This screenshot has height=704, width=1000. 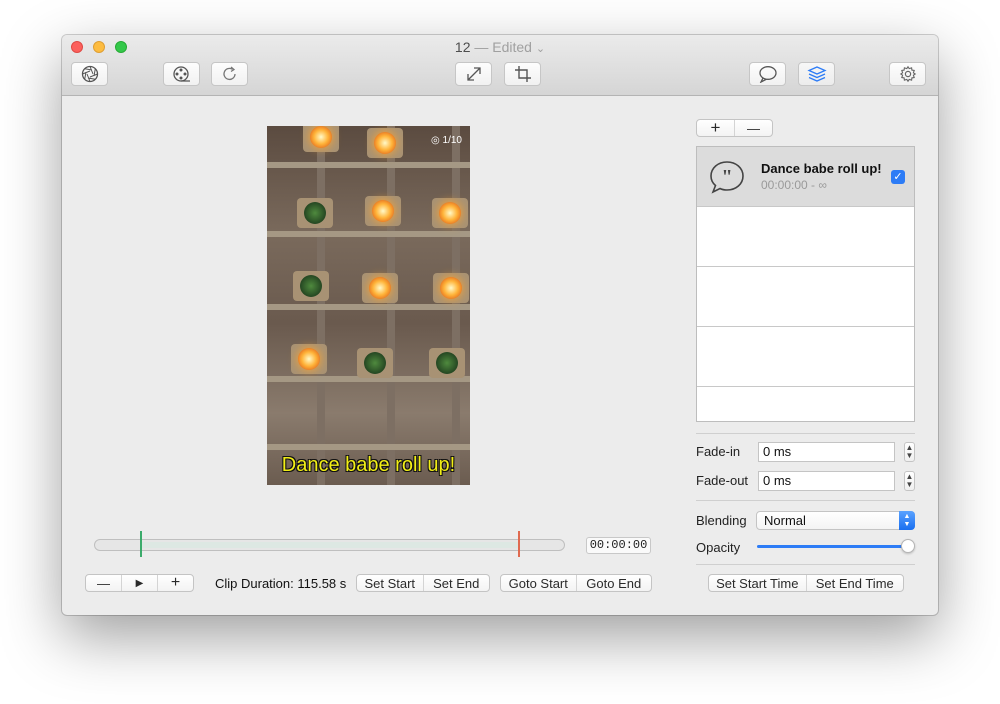 I want to click on fade-in-field: 0 ms, so click(x=826, y=452).